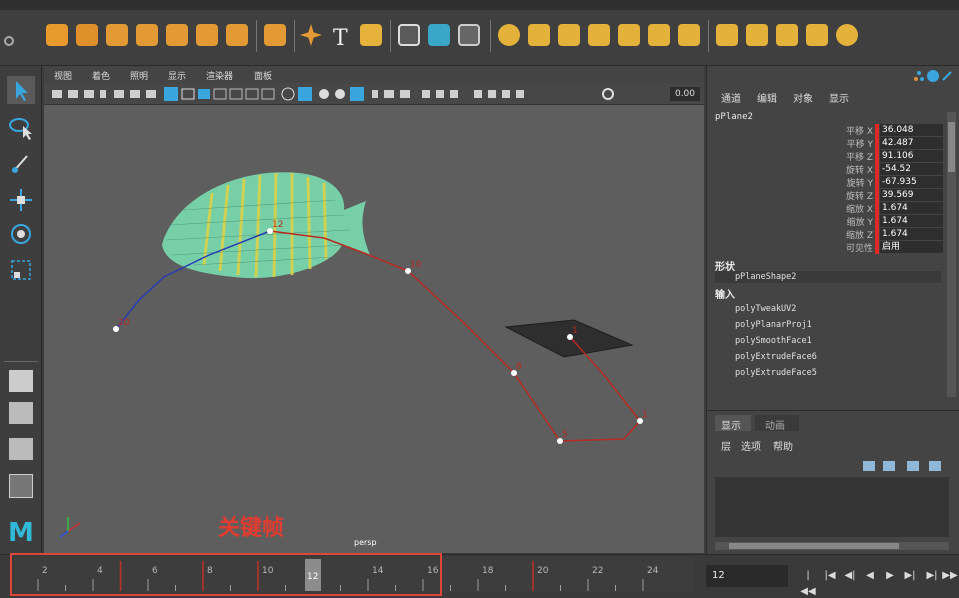 This screenshot has width=959, height=598. I want to click on sculpt-icon, so click(847, 35).